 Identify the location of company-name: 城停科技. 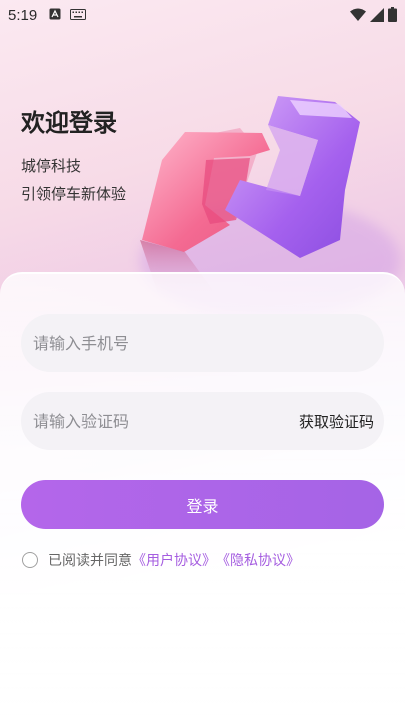
(51, 166).